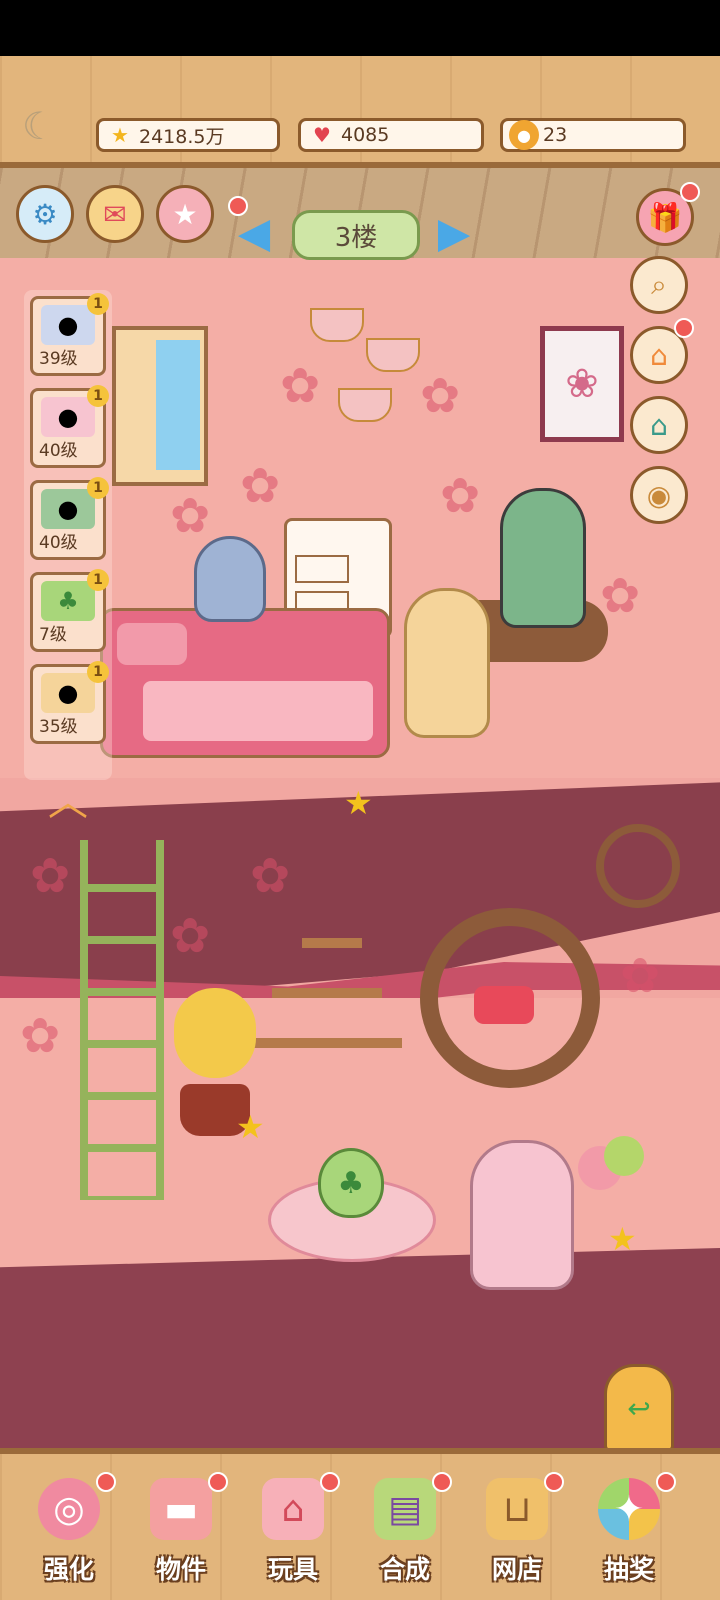 This screenshot has width=720, height=1600. I want to click on cat-list-panel: ● 1 39级 ● 1 40级 ● 1 40级 ♣ 1 7级 ● 1 35级, so click(68, 535).